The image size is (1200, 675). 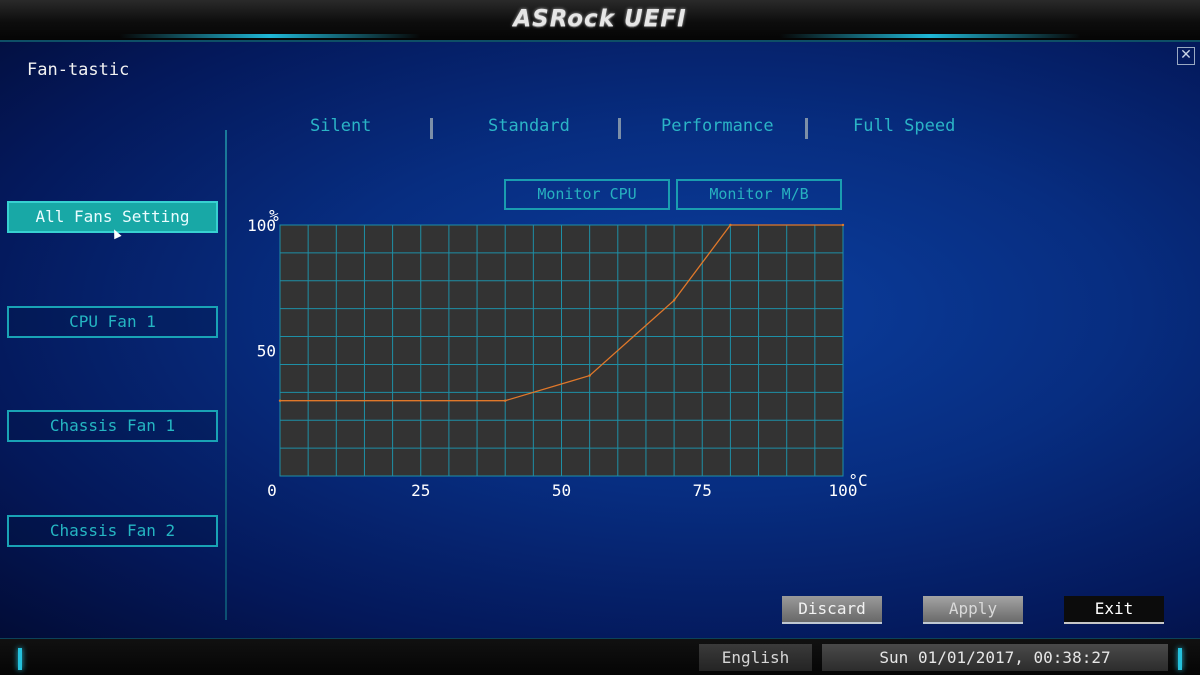 I want to click on bottom-bar: English Sun 01/01/2017, 00:38:27, so click(x=600, y=656).